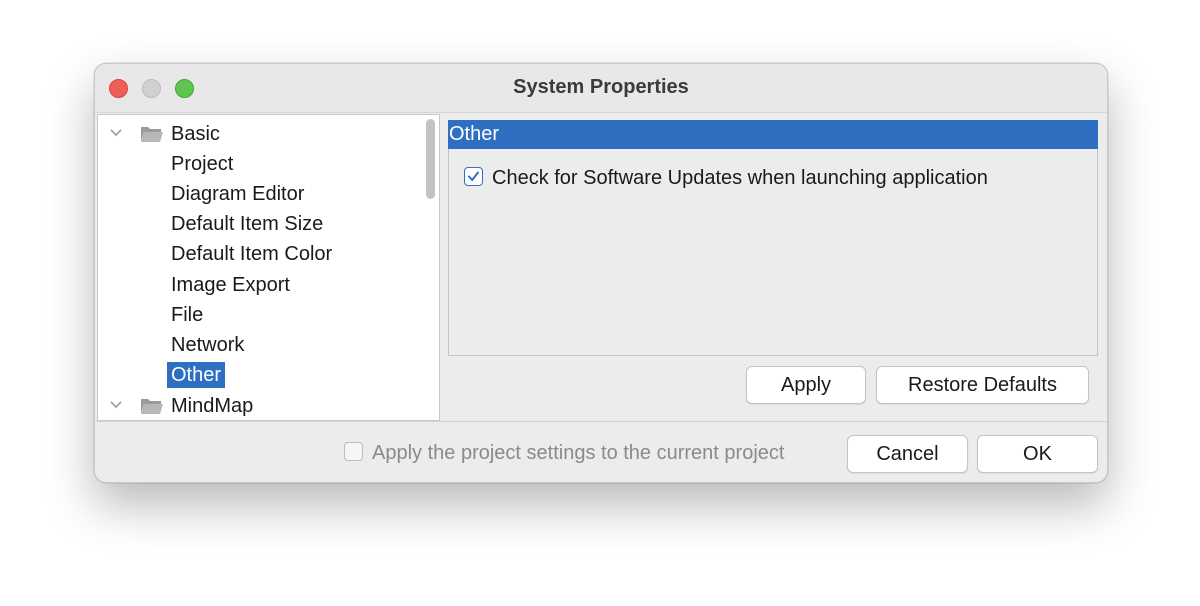 The image size is (1200, 606). I want to click on tree-item-mindmap: MindMap, so click(177, 406).